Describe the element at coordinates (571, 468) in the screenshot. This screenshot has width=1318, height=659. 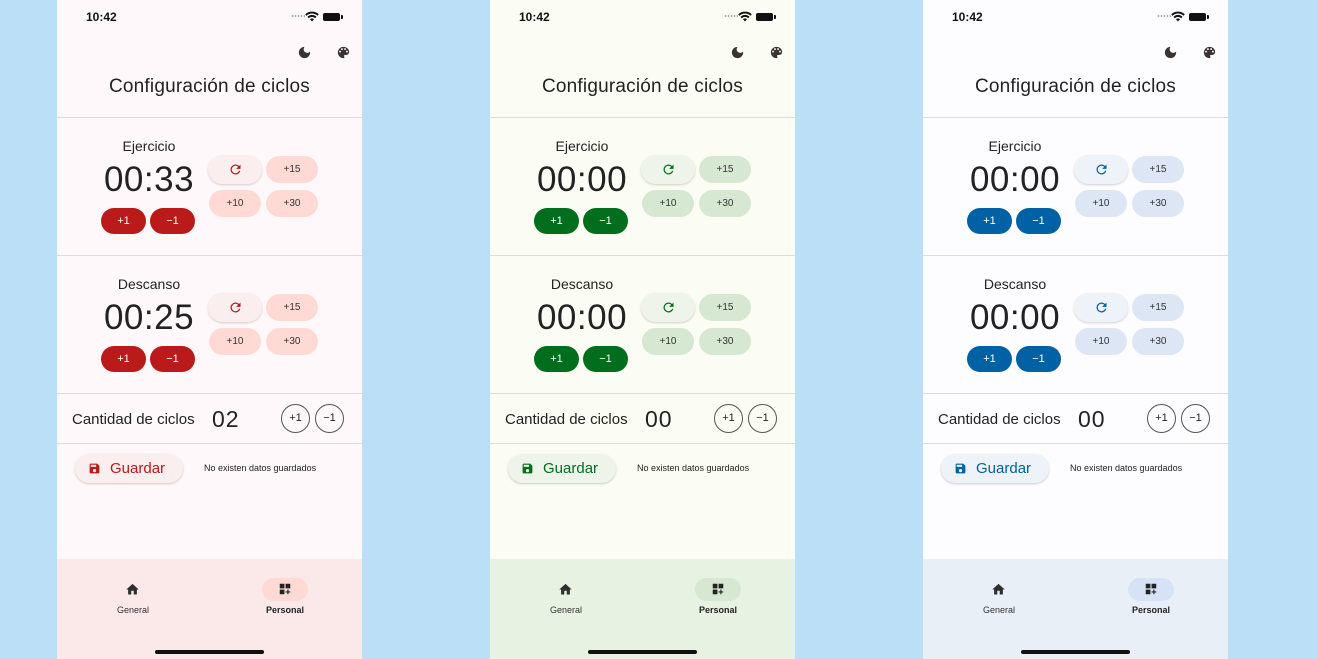
I see `save-label: Guardar` at that location.